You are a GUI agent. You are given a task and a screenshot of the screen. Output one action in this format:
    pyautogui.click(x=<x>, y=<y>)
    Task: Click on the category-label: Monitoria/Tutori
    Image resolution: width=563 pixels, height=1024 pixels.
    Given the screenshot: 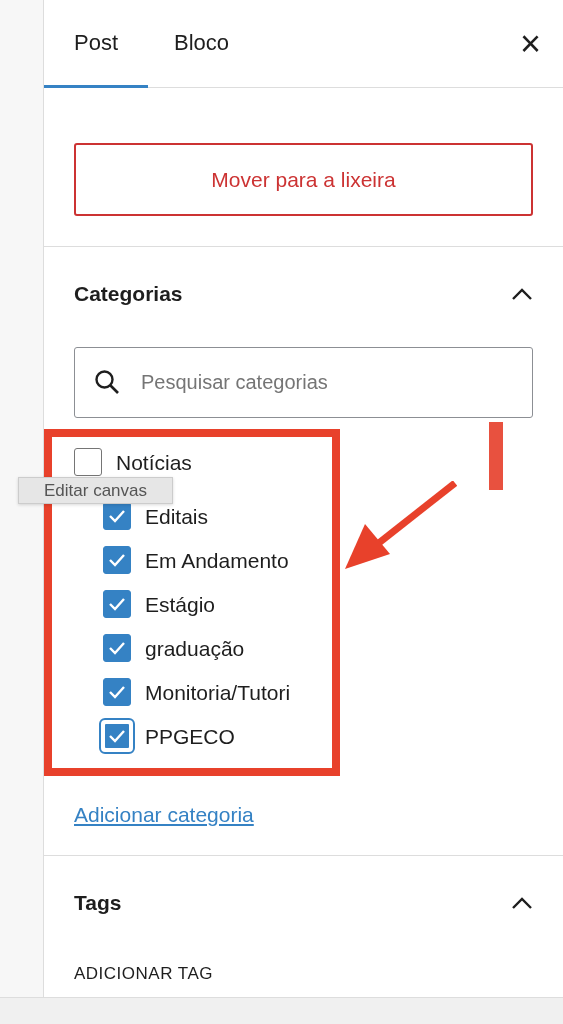 What is the action you would take?
    pyautogui.click(x=218, y=692)
    